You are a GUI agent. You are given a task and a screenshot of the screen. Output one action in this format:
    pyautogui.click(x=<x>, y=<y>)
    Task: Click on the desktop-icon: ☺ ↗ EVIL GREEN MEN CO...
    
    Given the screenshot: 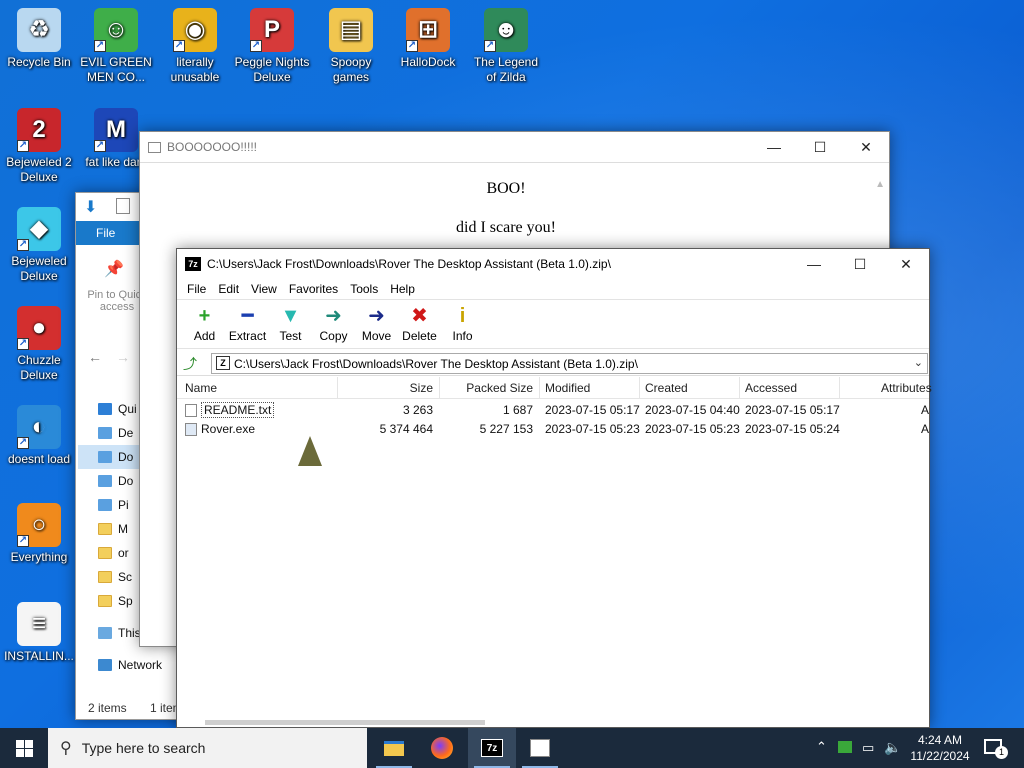 What is the action you would take?
    pyautogui.click(x=116, y=46)
    